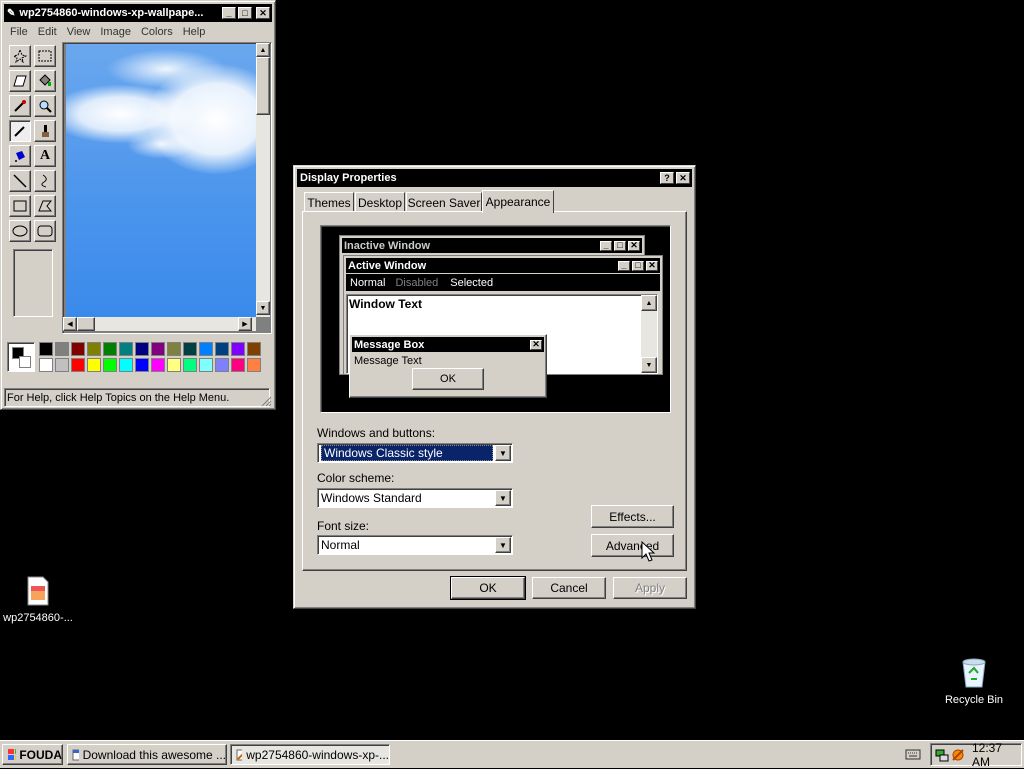 This screenshot has width=1024, height=769. I want to click on speaker-icon, so click(957, 755).